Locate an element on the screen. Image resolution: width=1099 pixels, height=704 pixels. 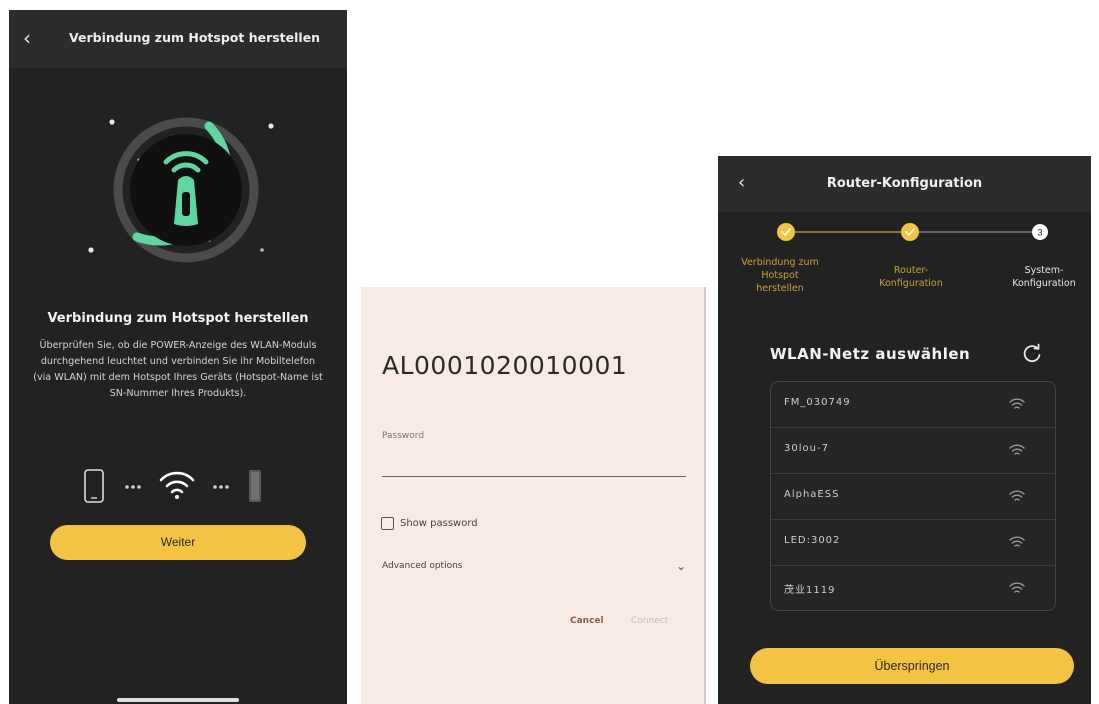
network-name: AlphaESS is located at coordinates (812, 494).